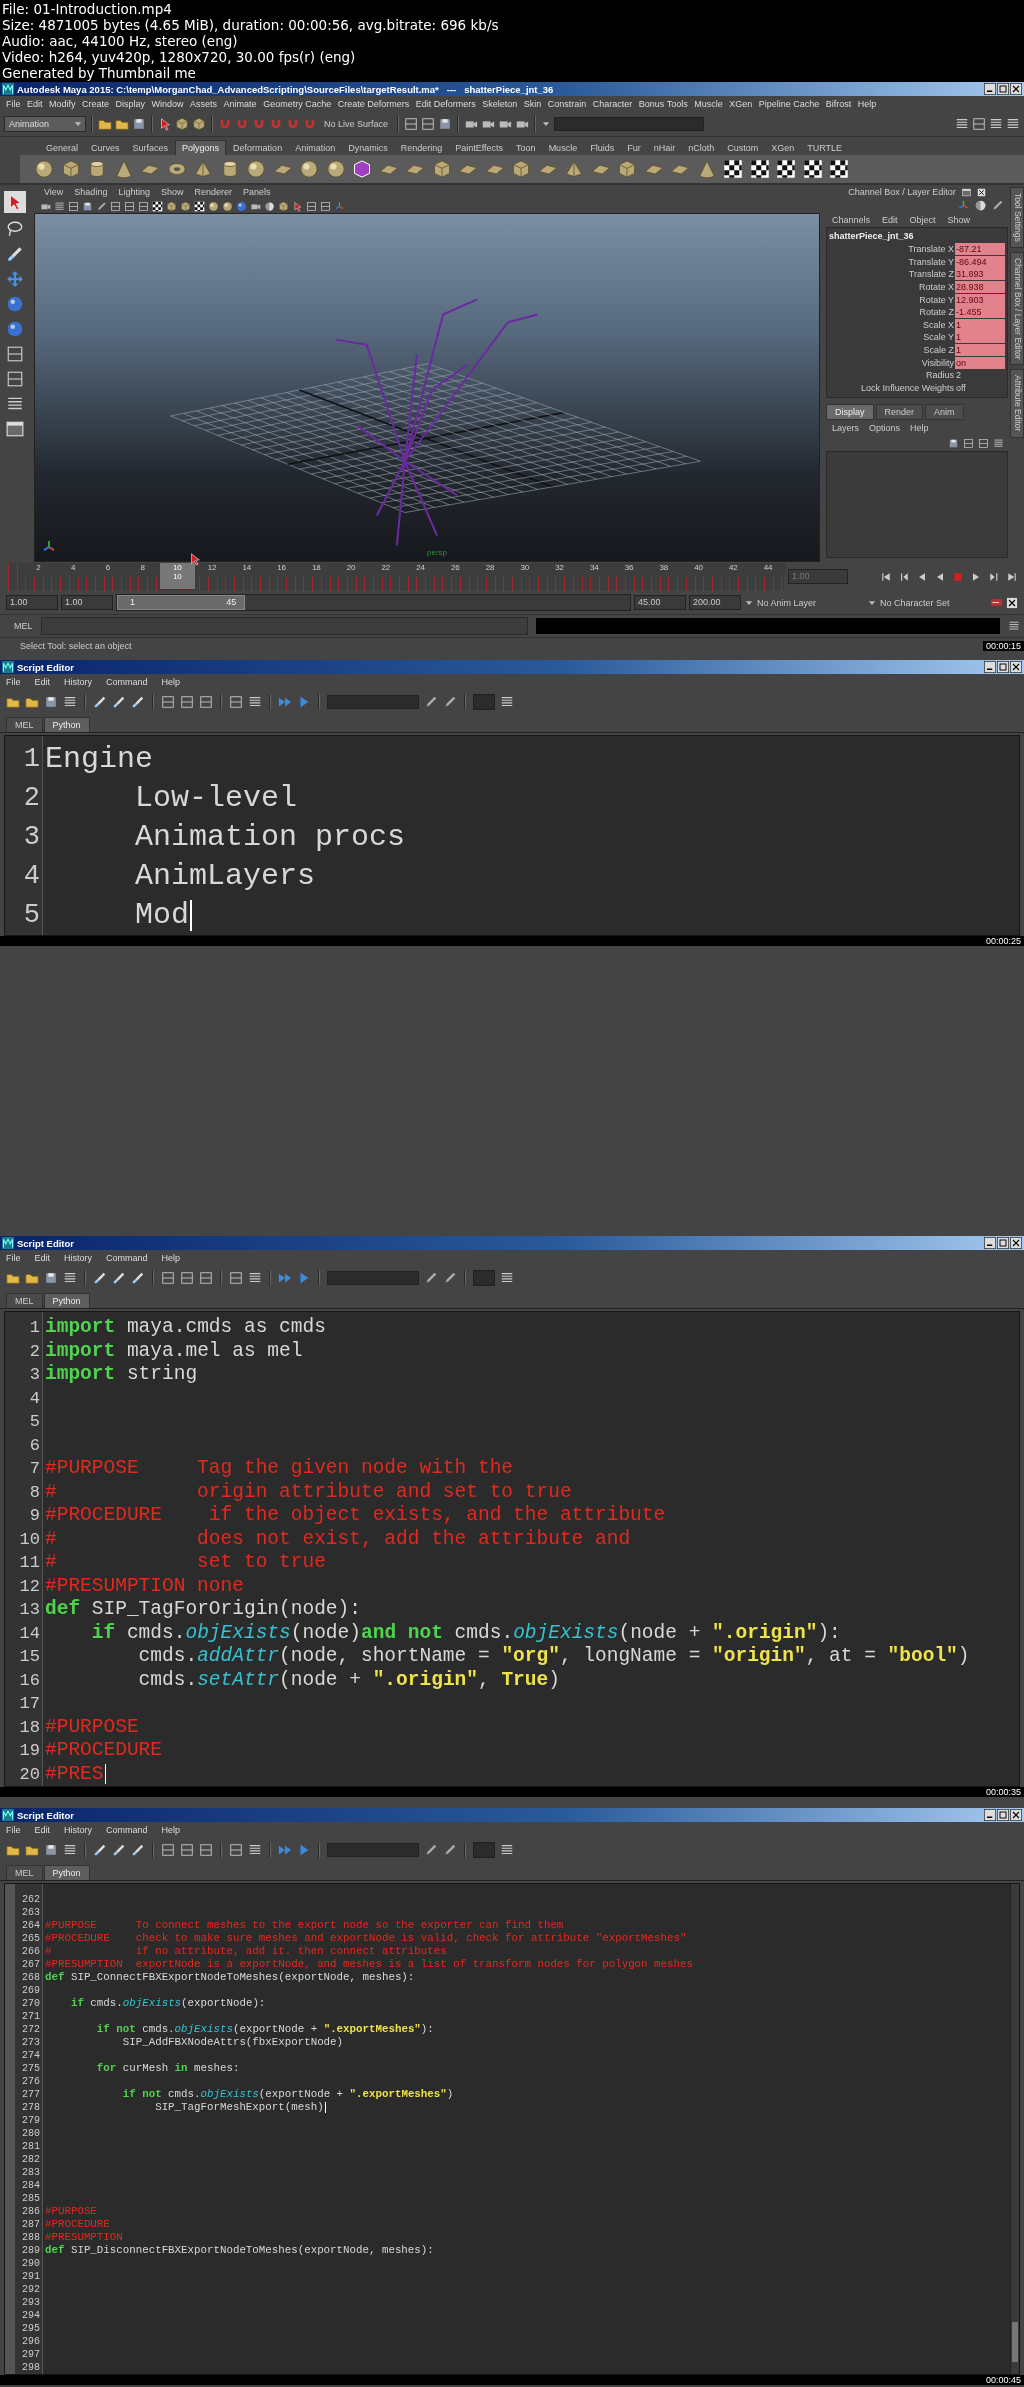 This screenshot has width=1024, height=2387. I want to click on menu-item: Pipeline Cache, so click(789, 104).